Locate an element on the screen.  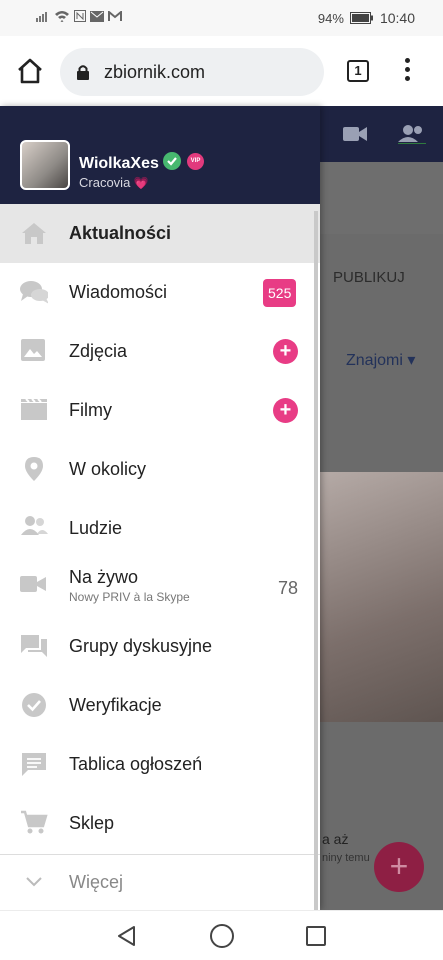
back-triangle-icon is located at coordinates (126, 936).